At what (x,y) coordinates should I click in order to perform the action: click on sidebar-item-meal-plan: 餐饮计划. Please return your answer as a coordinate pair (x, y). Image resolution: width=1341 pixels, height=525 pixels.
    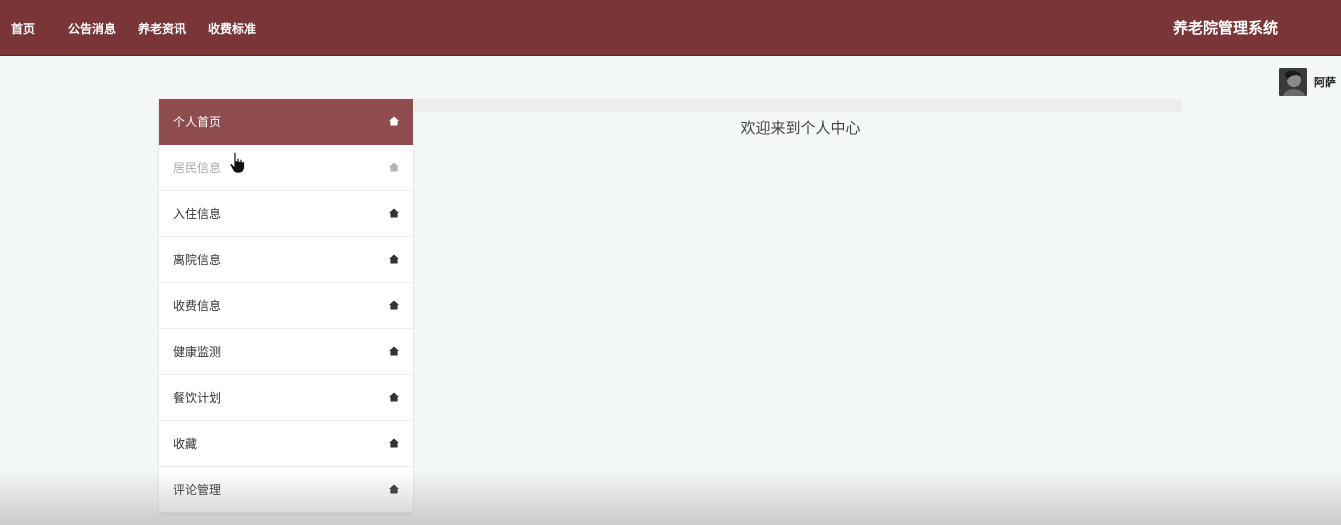
    Looking at the image, I should click on (286, 398).